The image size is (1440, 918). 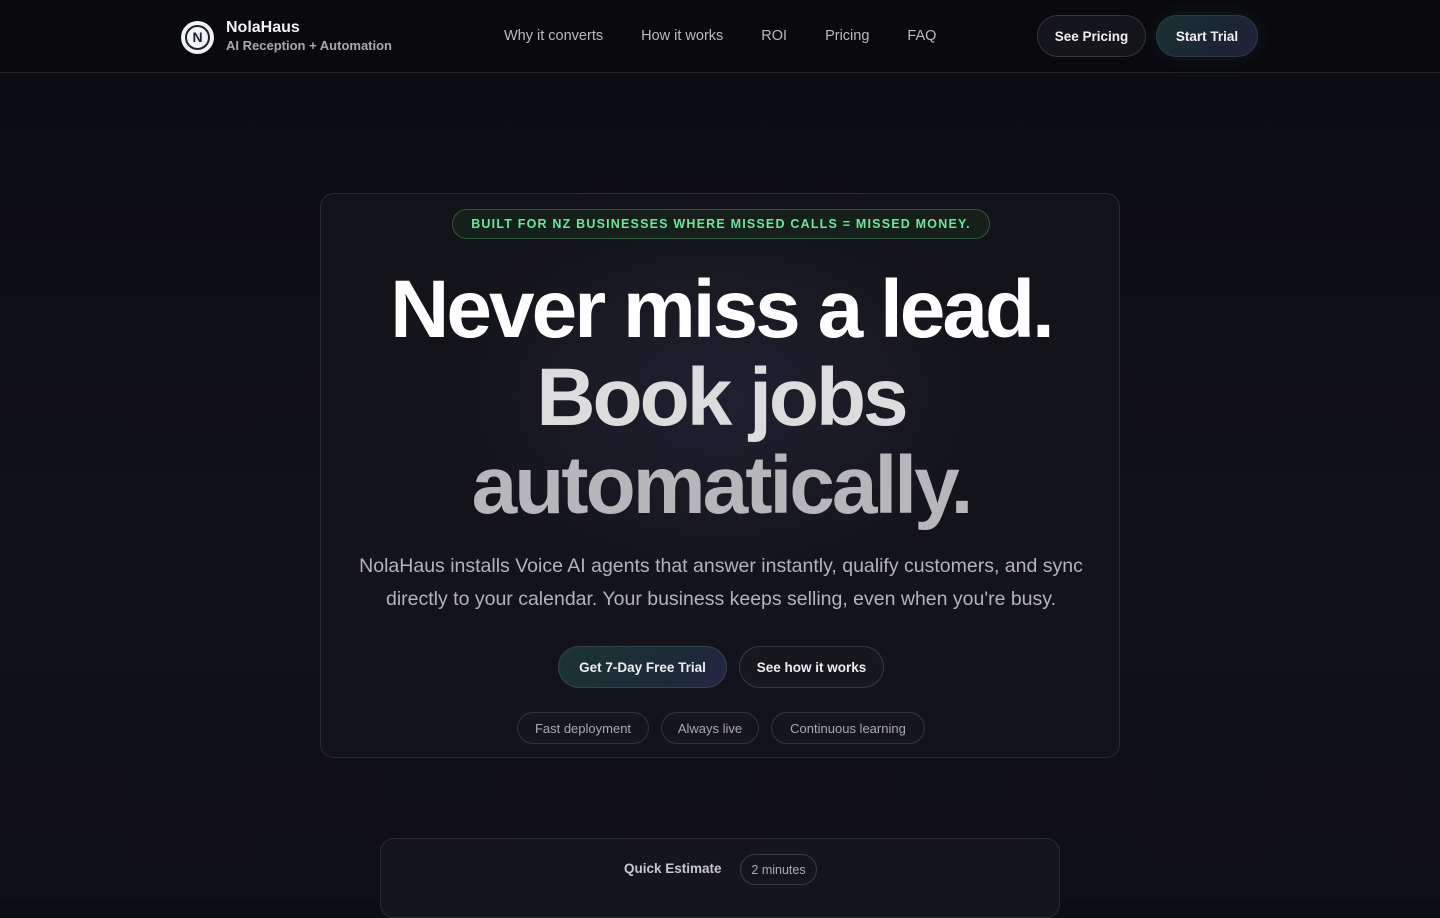 I want to click on nav-link-how-it-works: How it works, so click(x=682, y=36).